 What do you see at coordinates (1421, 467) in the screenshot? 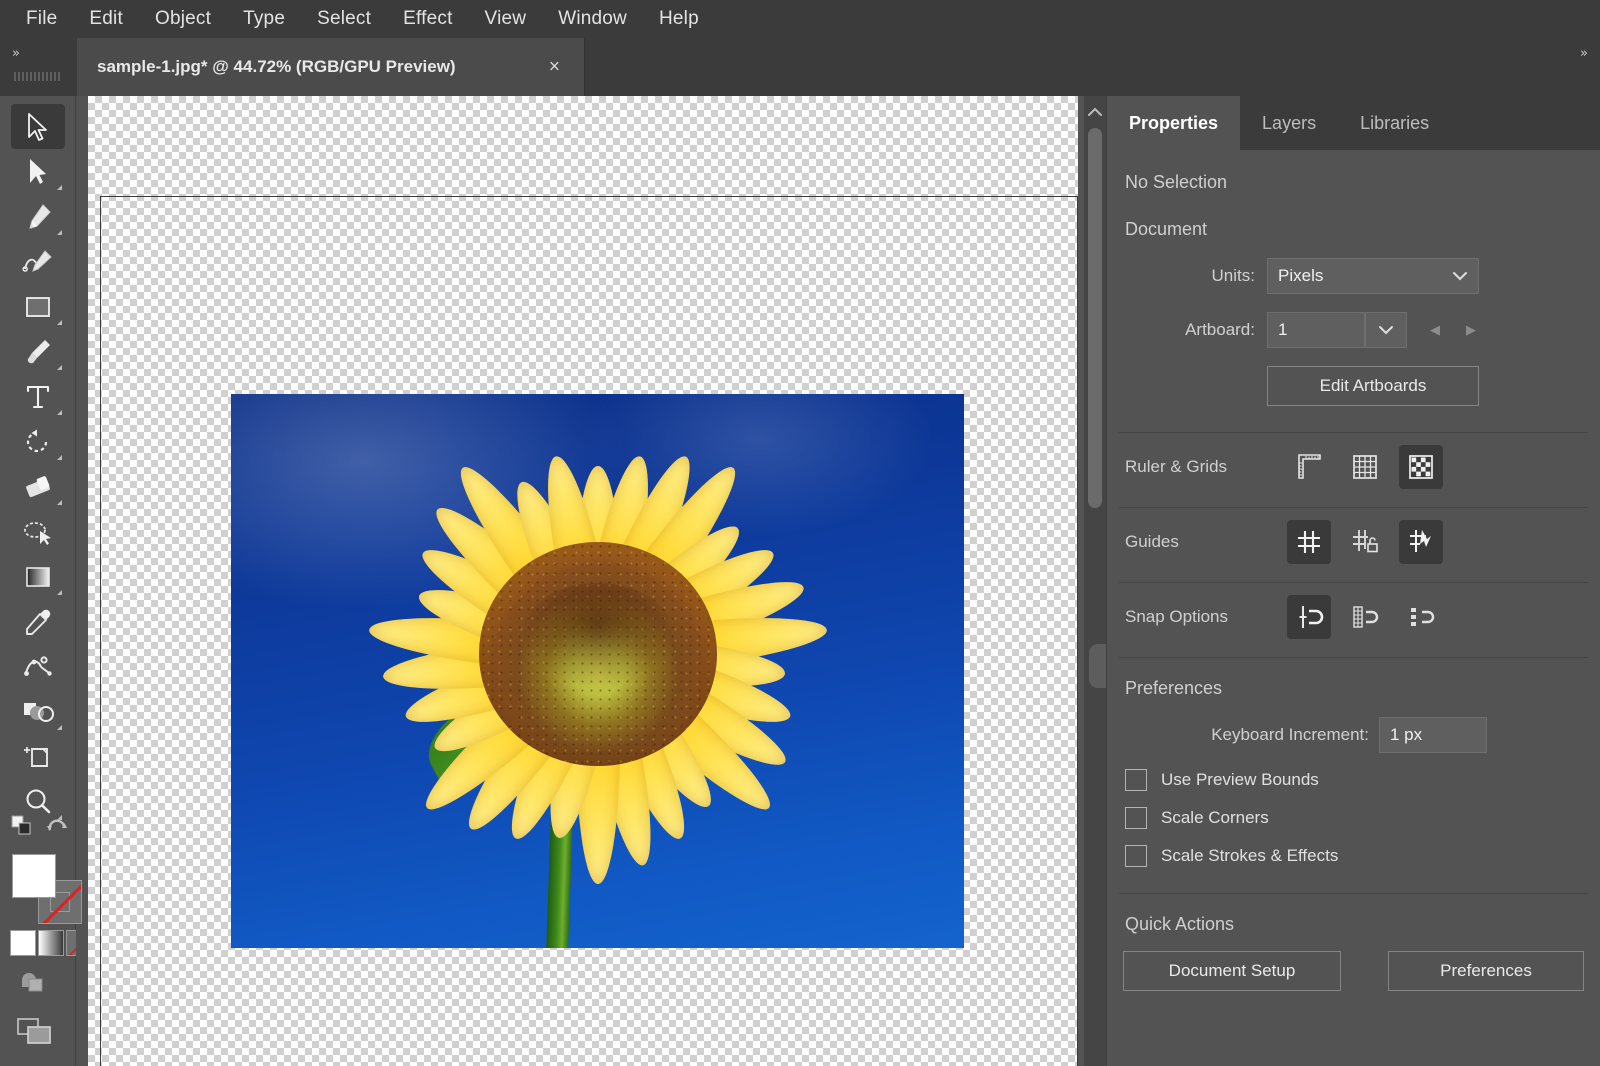
I see `show-transparency-grid-icon` at bounding box center [1421, 467].